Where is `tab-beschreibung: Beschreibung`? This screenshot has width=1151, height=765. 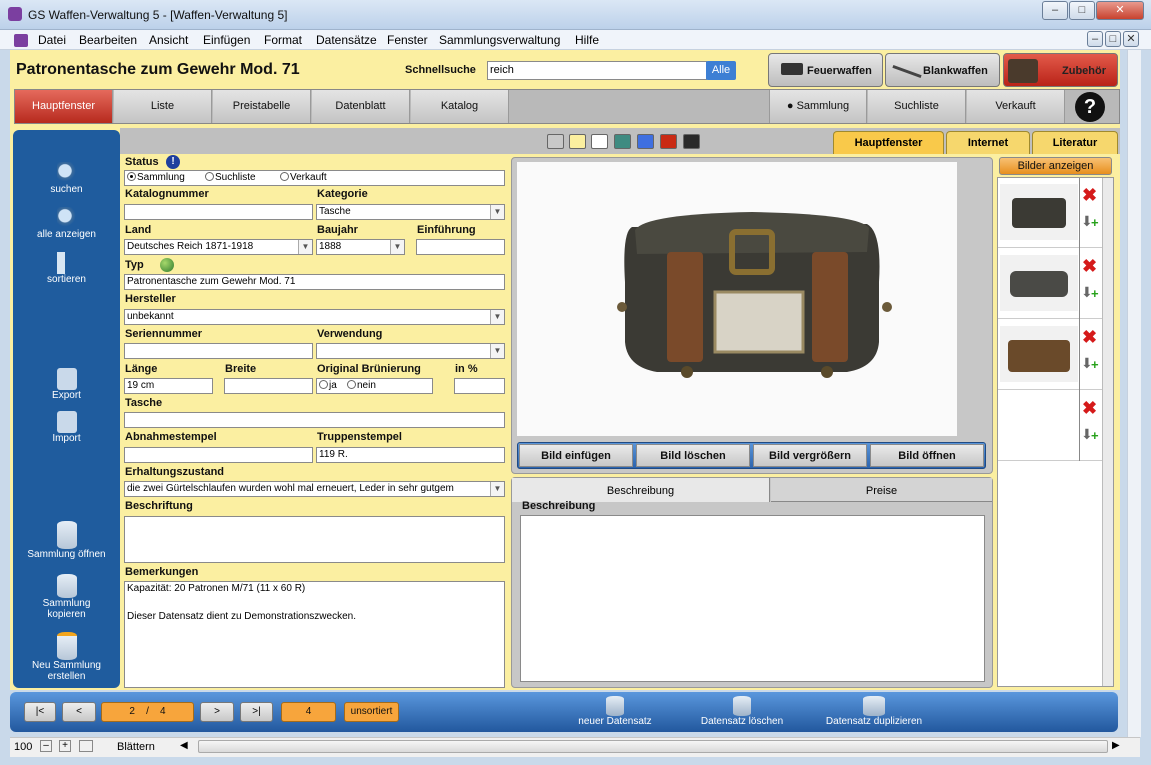
tab-beschreibung: Beschreibung is located at coordinates (641, 490).